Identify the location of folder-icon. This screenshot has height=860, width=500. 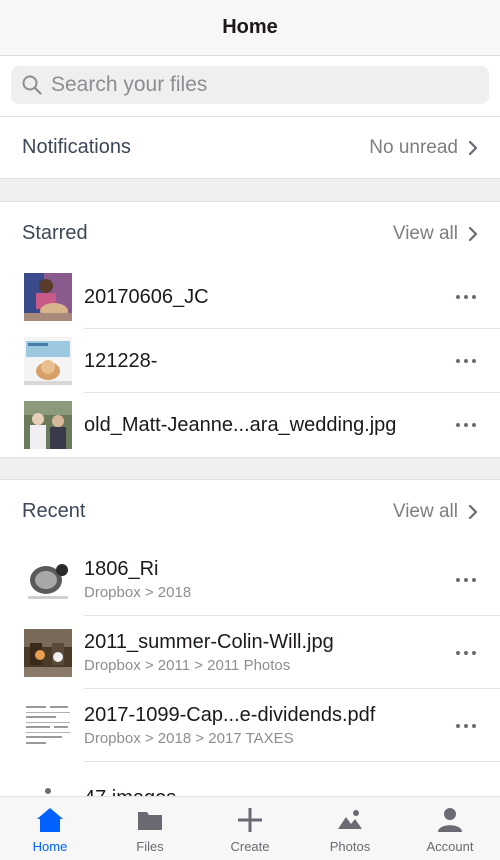
(150, 821).